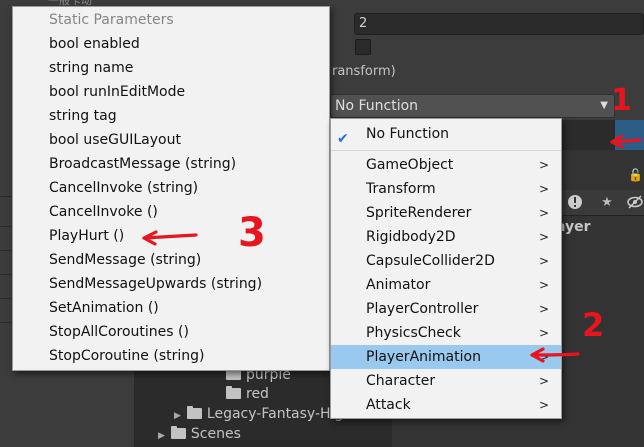 The width and height of the screenshot is (644, 447). I want to click on menu-item-send-message-upwards: SendMessageUpwards (string), so click(155, 284).